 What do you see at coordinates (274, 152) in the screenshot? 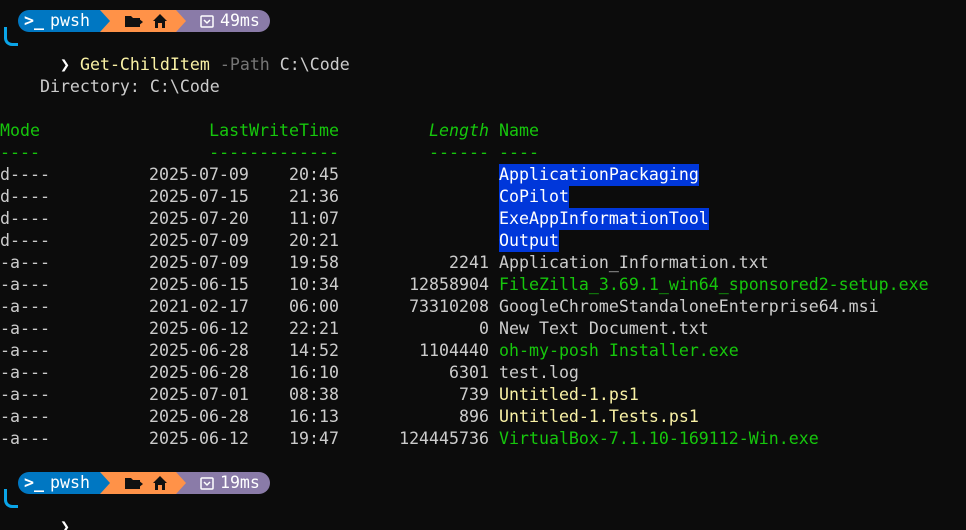
I see `underline-lastwritetime: -------------` at bounding box center [274, 152].